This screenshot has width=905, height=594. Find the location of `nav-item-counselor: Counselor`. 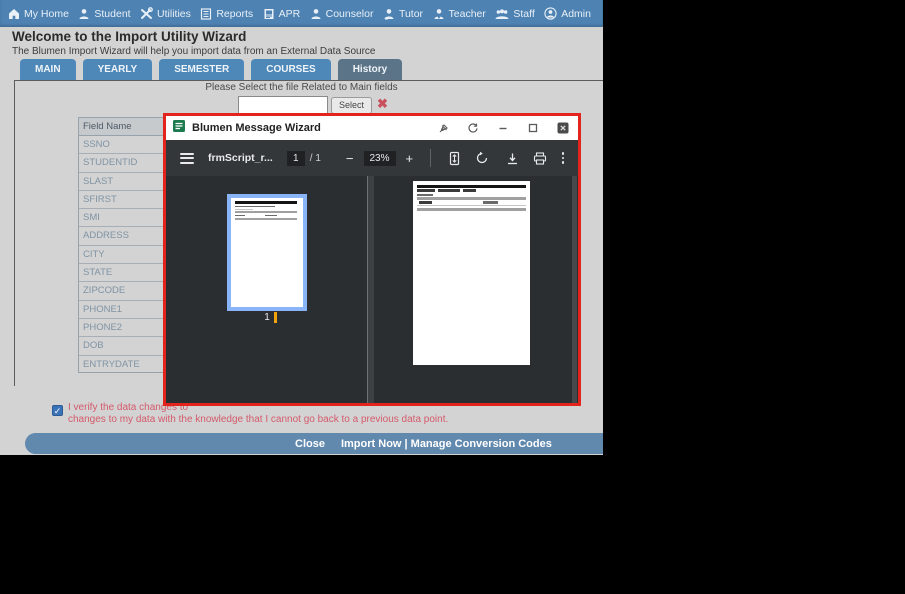

nav-item-counselor: Counselor is located at coordinates (342, 13).